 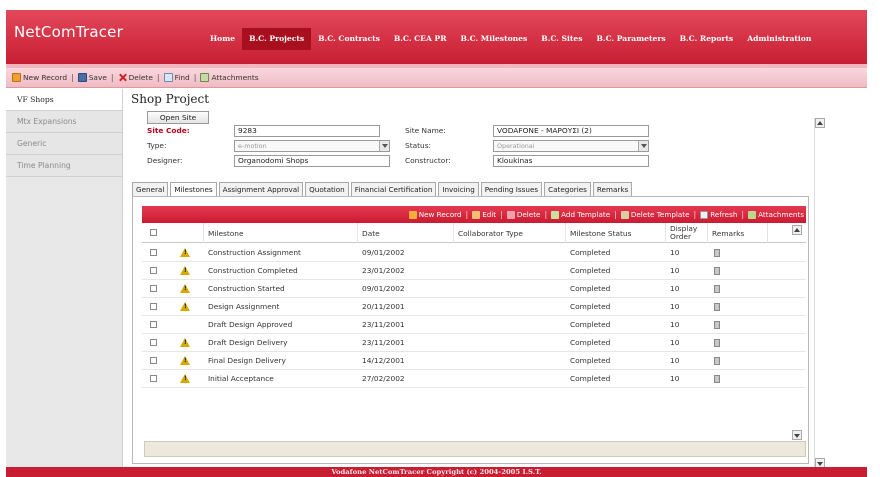 I want to click on nav-bc-sites: B.C. Sites, so click(x=561, y=39).